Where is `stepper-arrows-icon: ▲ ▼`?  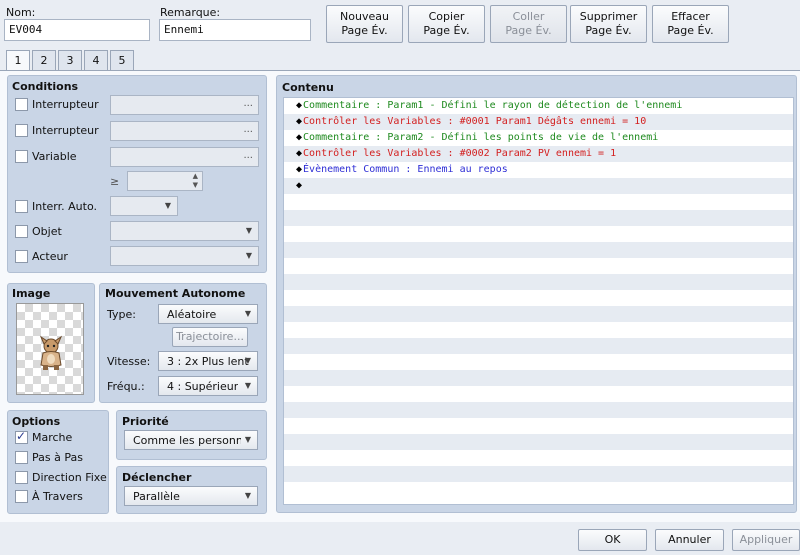
stepper-arrows-icon: ▲ ▼ is located at coordinates (195, 181).